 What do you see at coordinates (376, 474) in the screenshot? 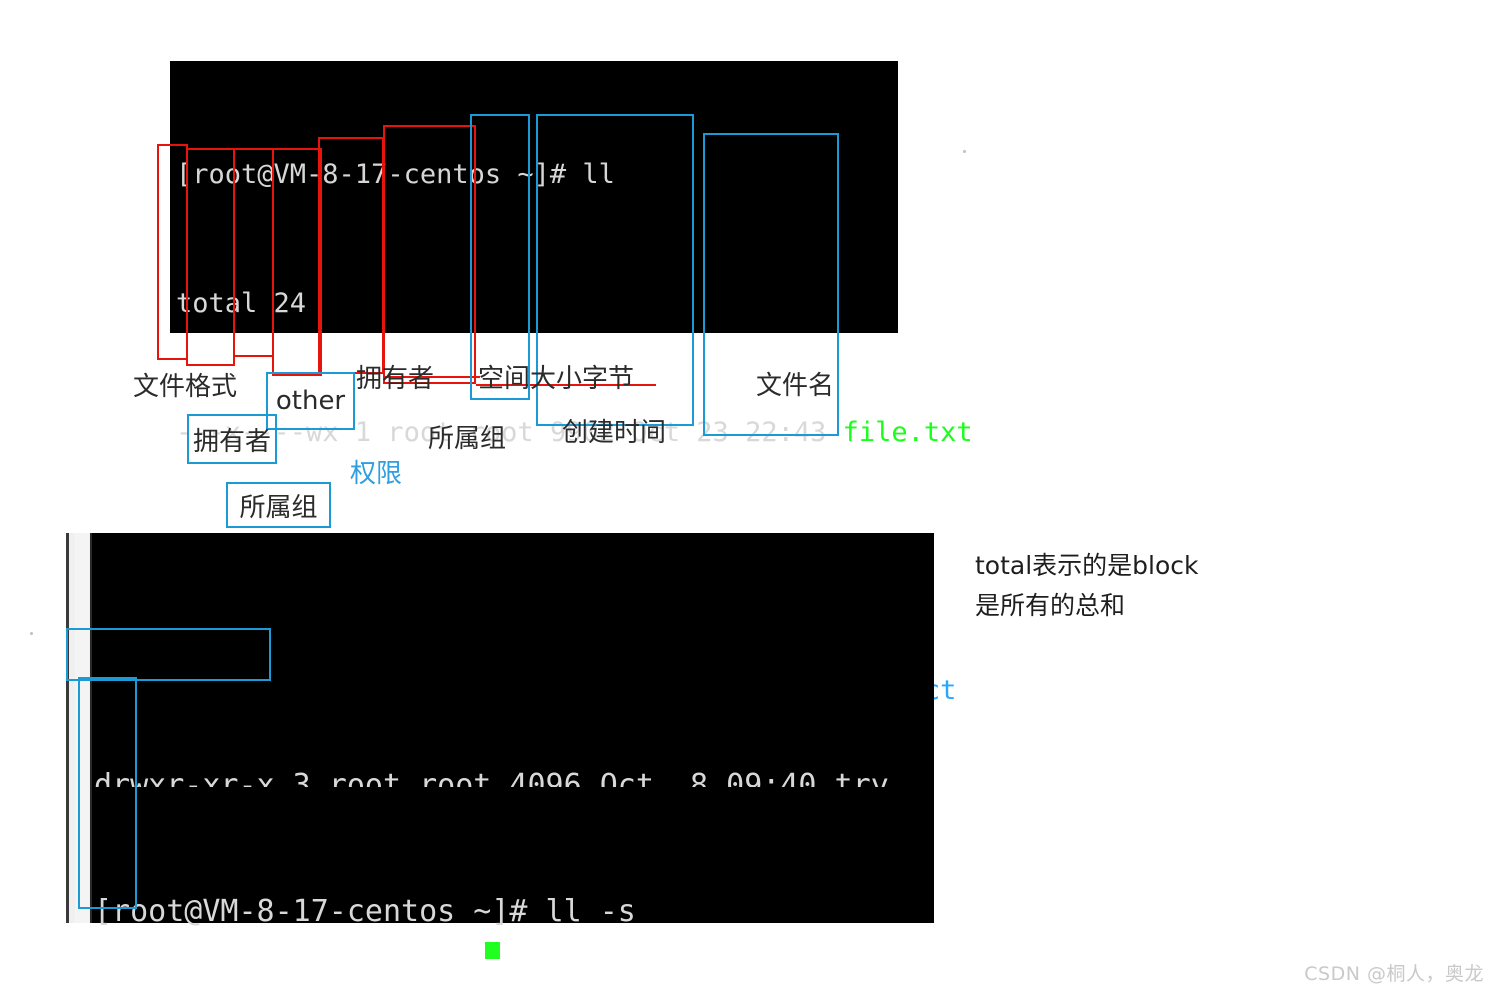
I see `label-permission: 权限` at bounding box center [376, 474].